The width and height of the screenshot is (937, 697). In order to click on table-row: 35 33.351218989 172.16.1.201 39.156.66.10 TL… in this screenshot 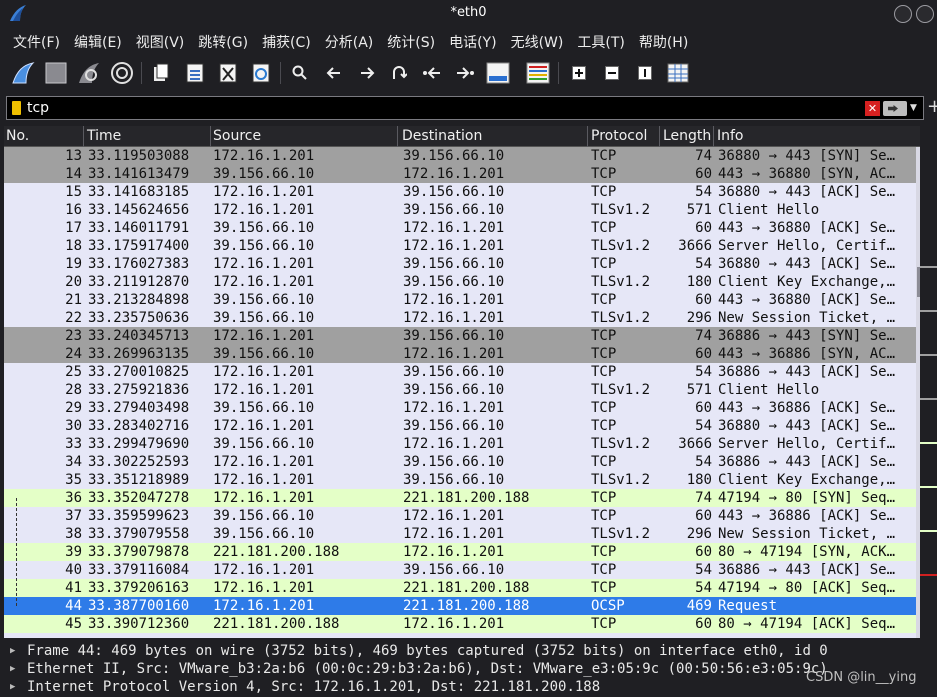, I will do `click(460, 480)`.